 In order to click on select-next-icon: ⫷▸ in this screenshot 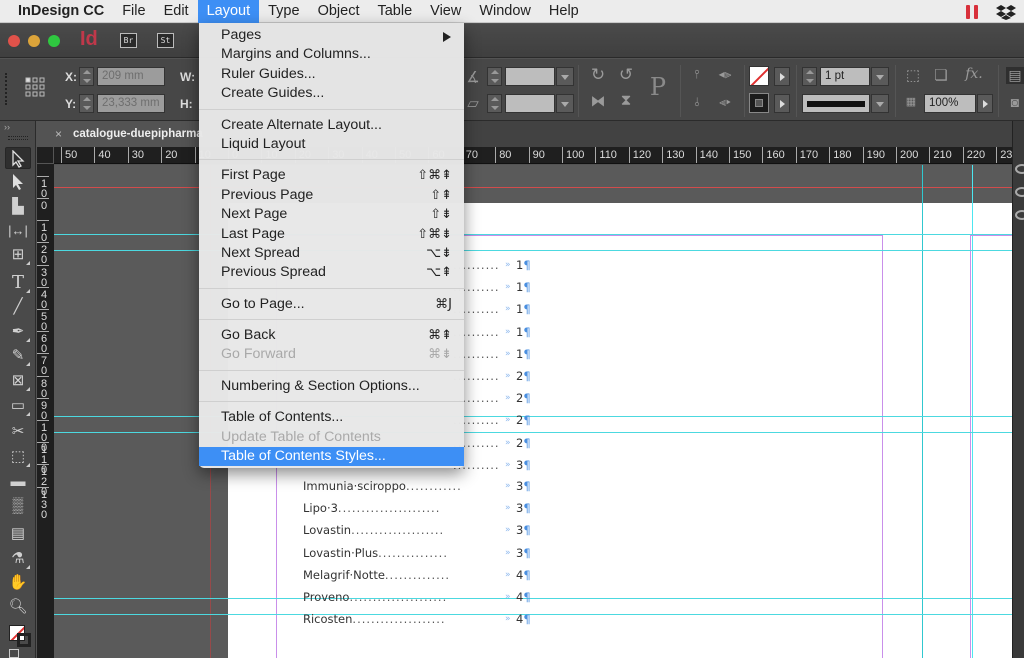, I will do `click(725, 102)`.